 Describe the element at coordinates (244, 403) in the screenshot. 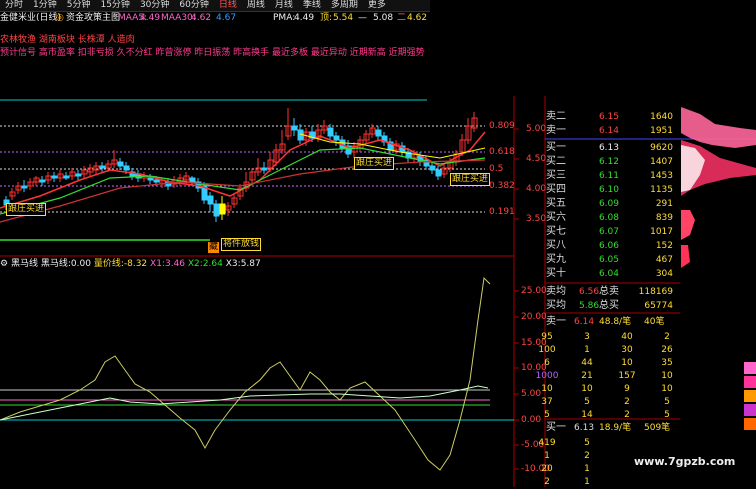

I see `sub-white-line` at that location.